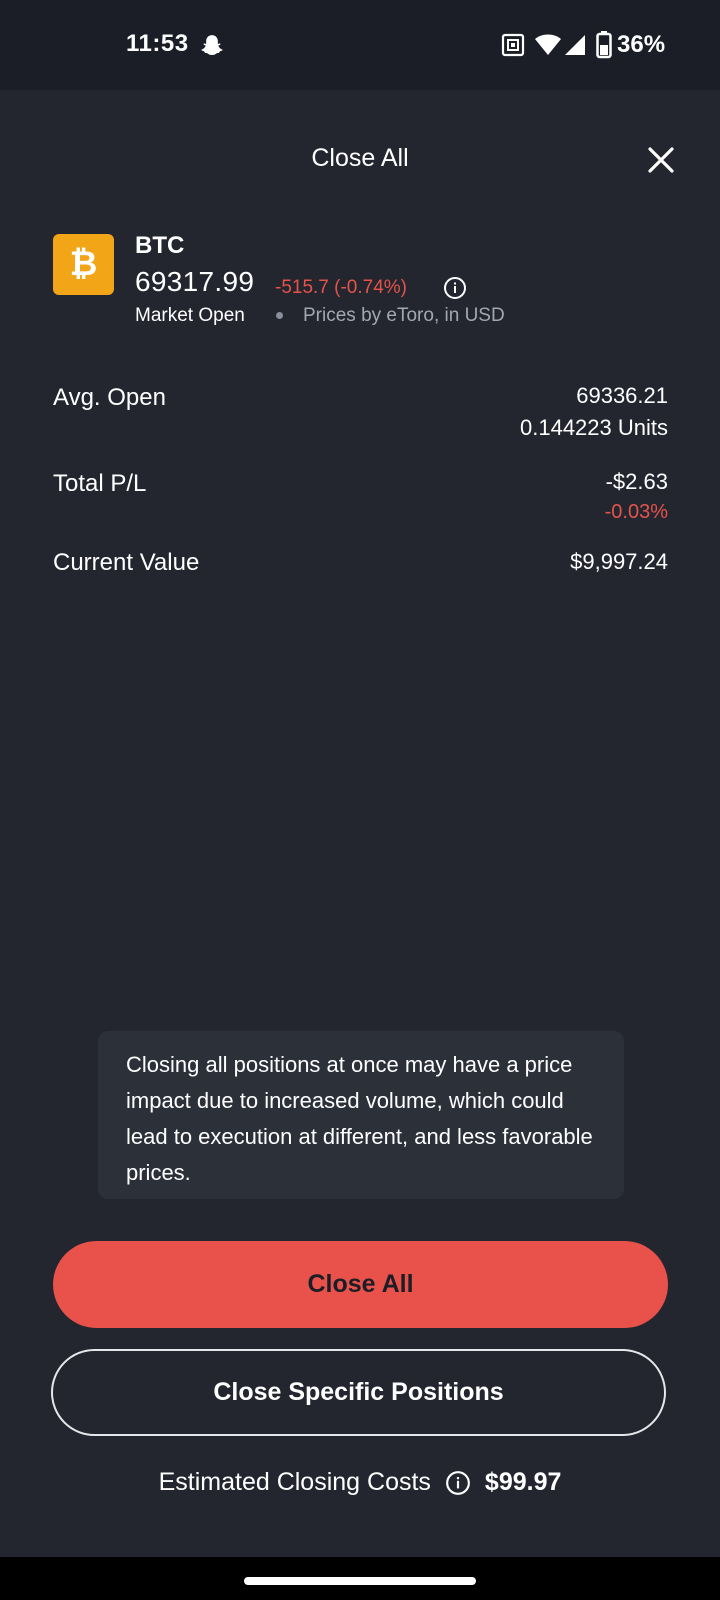 This screenshot has height=1600, width=720. I want to click on status-time: 11:53, so click(157, 43).